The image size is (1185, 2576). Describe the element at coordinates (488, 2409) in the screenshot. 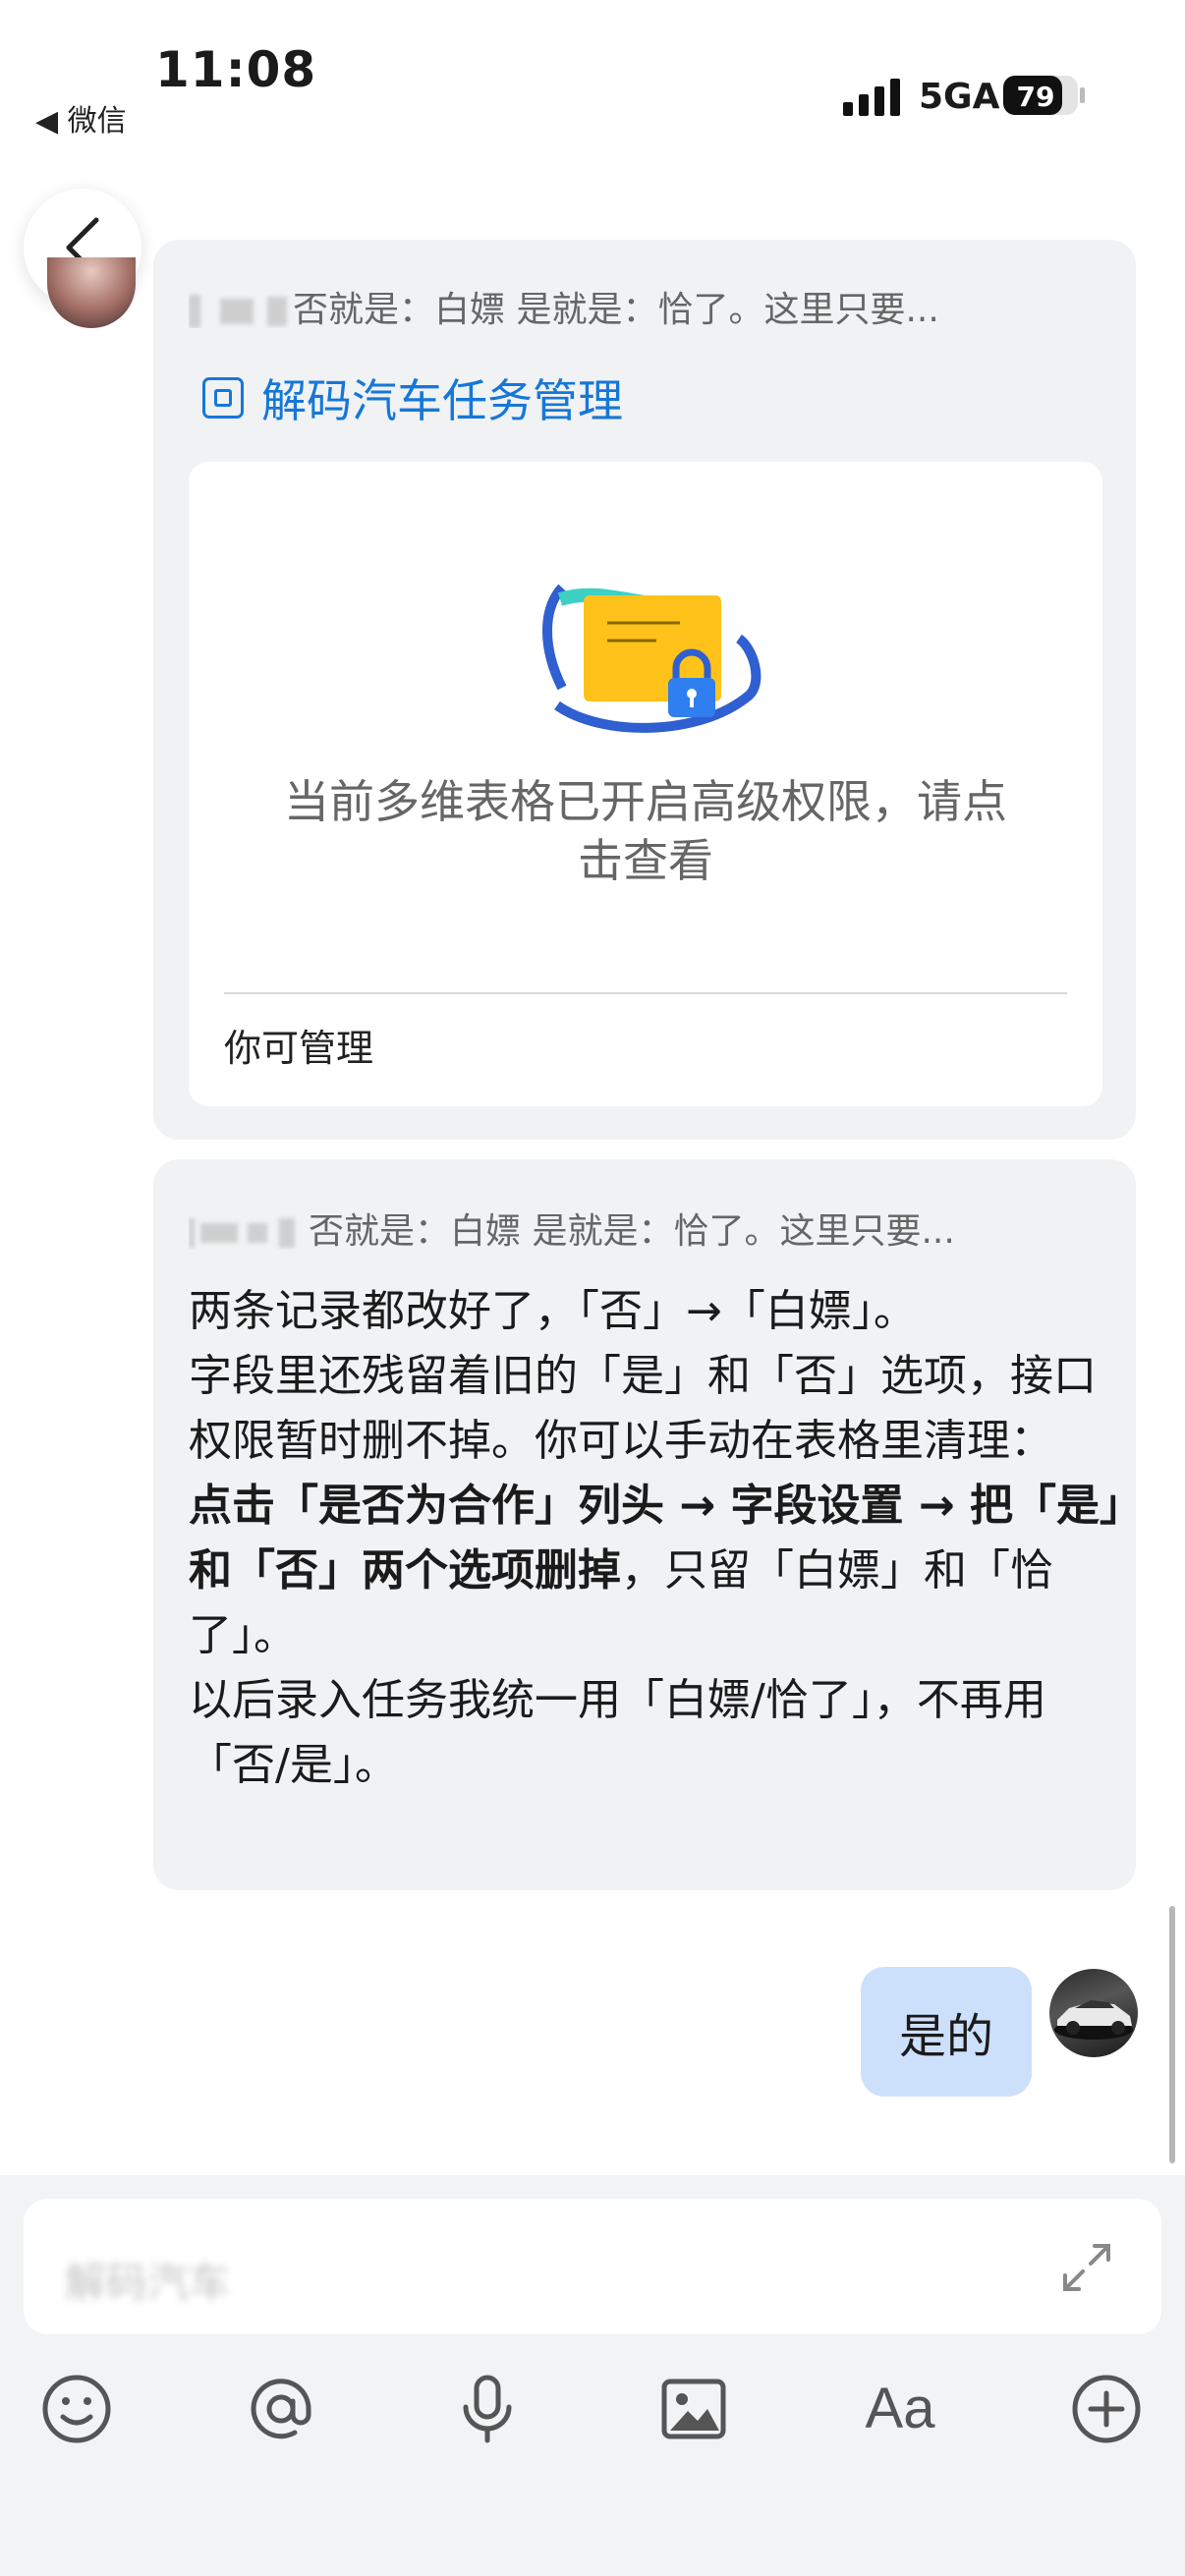

I see `microphone-icon` at that location.